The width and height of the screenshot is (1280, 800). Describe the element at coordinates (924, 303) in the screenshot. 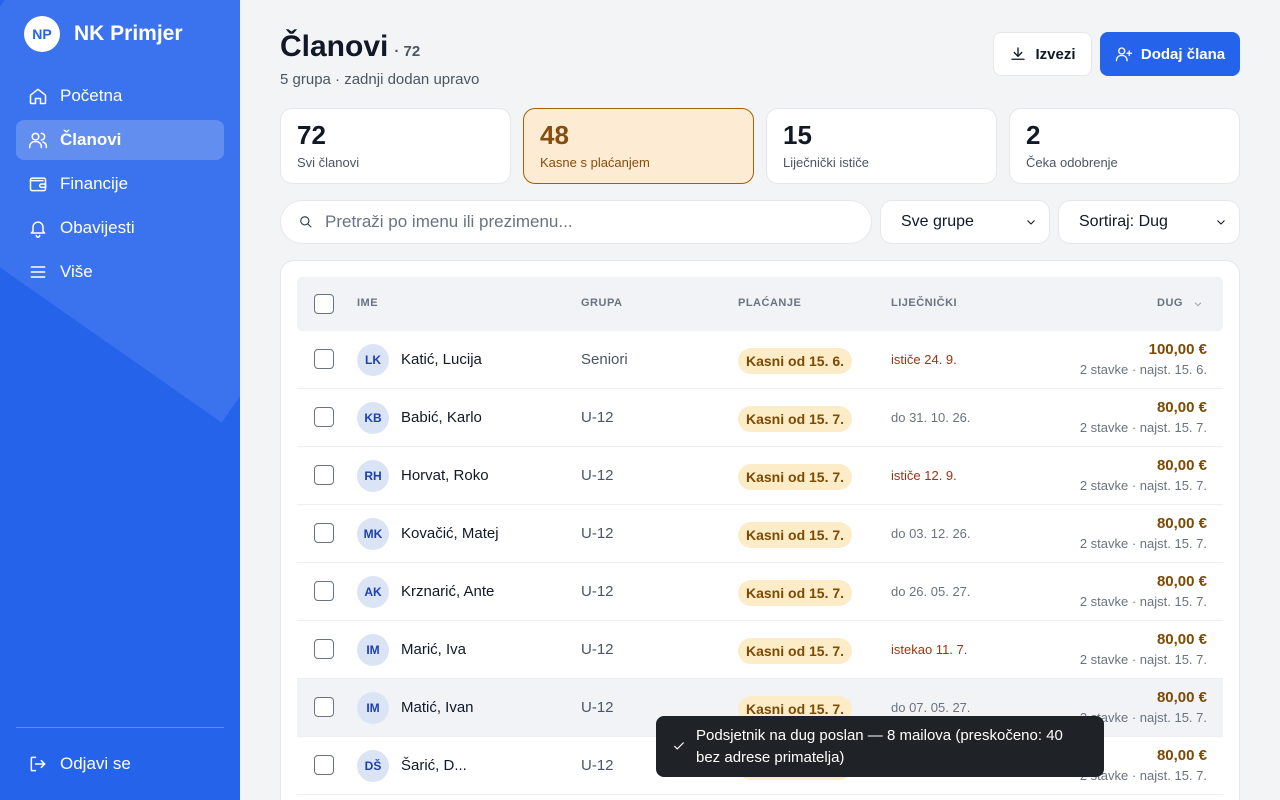

I see `column-header-medical: LIJEČNIČKI` at that location.